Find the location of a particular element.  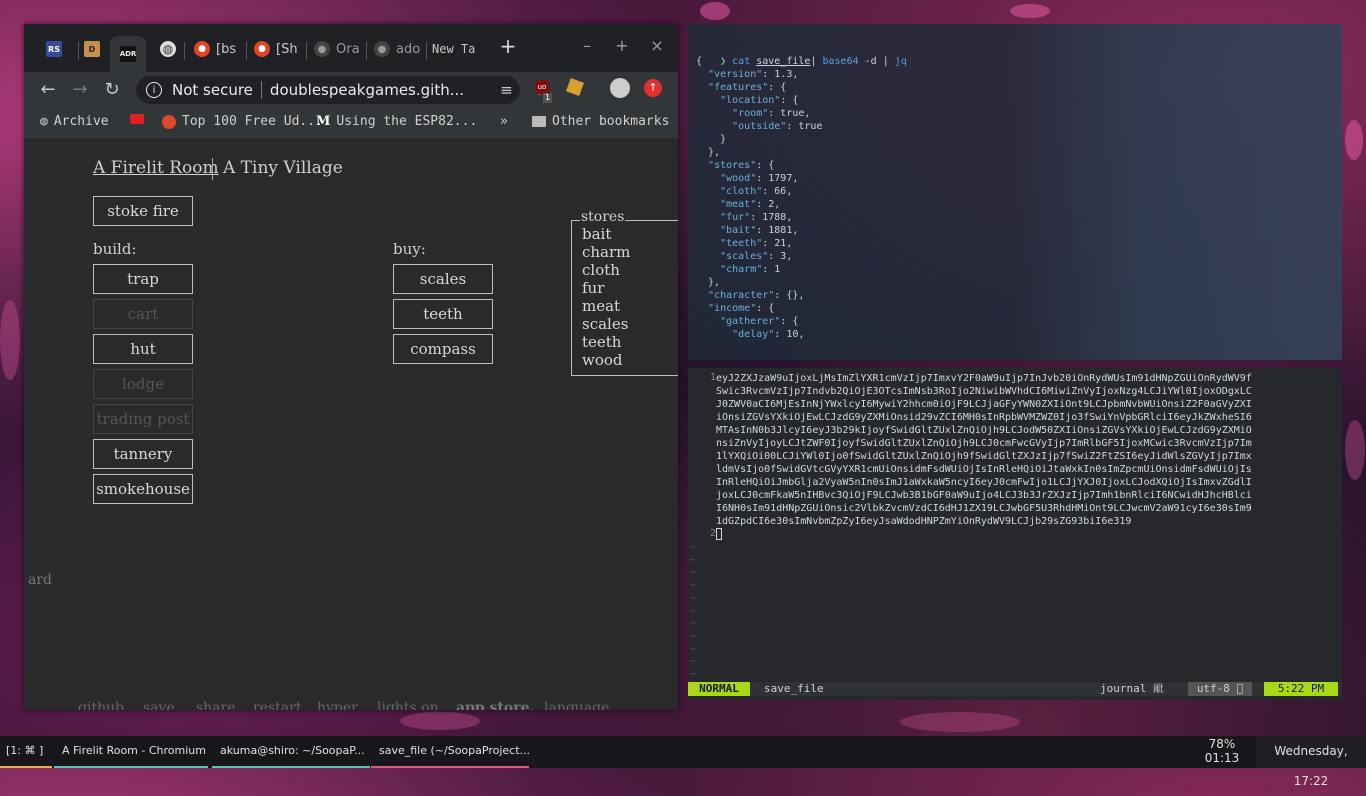

store-item: teeth is located at coordinates (602, 342).